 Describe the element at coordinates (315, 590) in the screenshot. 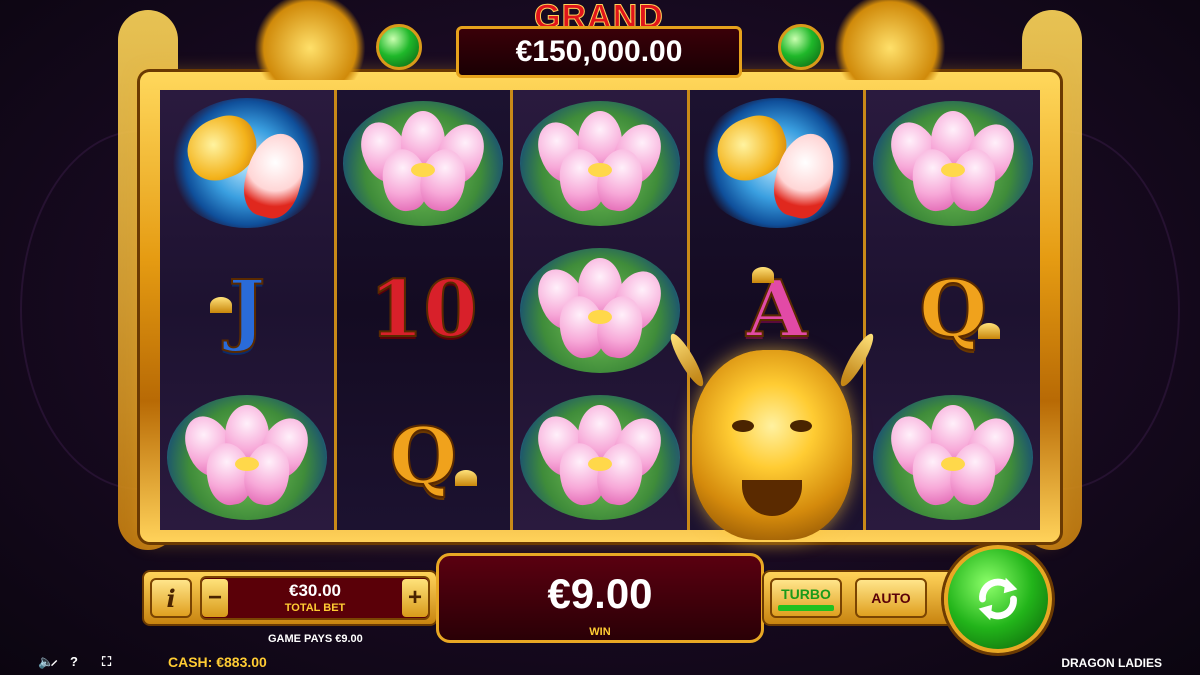

I see `total-bet-value: €30.00` at that location.